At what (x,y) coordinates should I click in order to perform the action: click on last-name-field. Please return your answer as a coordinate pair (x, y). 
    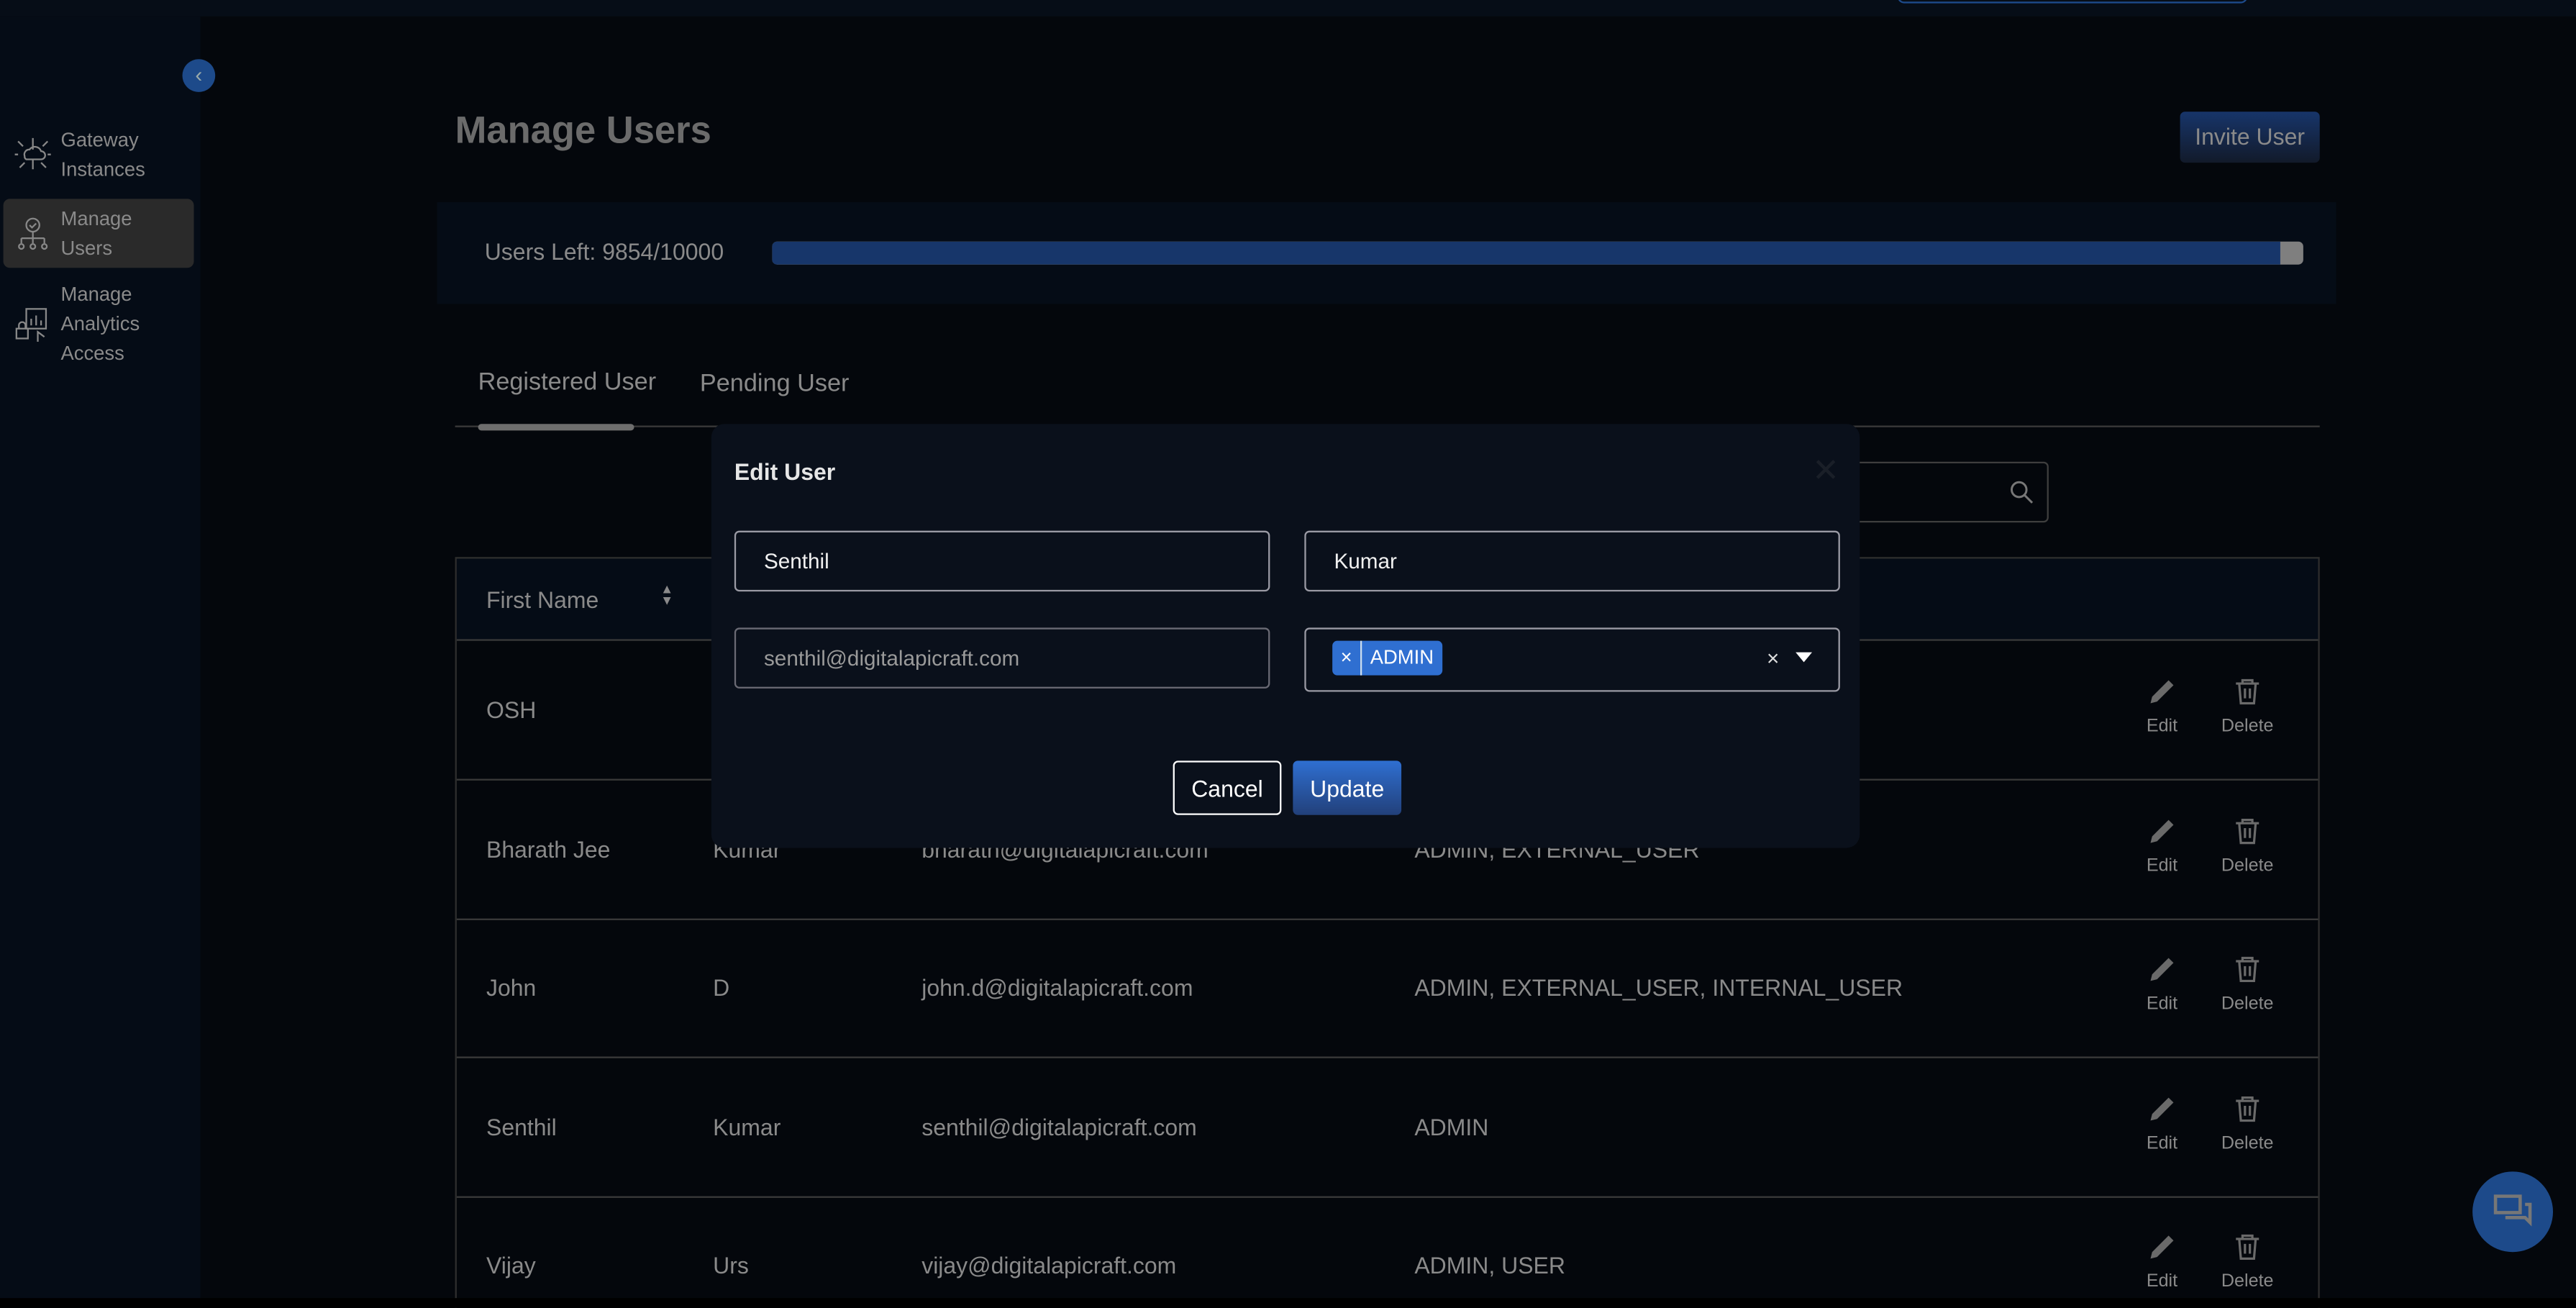
    Looking at the image, I should click on (1572, 561).